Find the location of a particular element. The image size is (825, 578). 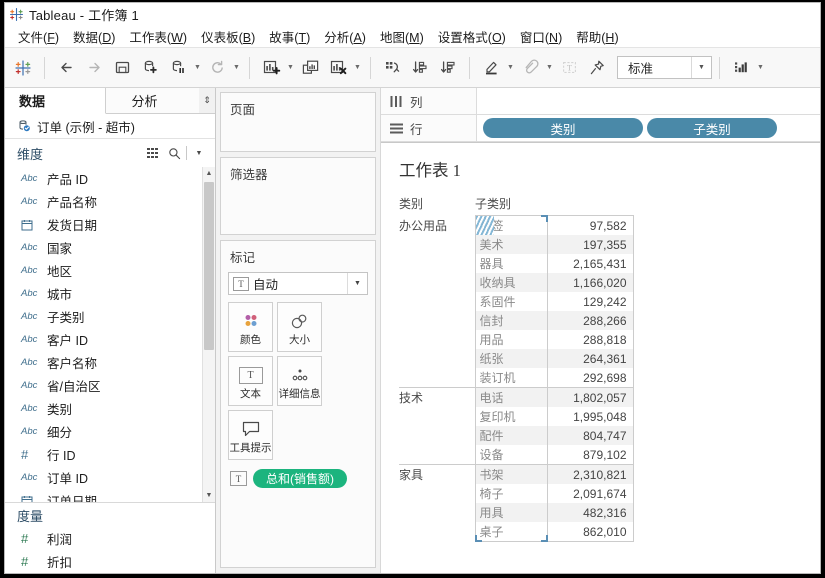

field-row-id: # 行 ID is located at coordinates (110, 454).